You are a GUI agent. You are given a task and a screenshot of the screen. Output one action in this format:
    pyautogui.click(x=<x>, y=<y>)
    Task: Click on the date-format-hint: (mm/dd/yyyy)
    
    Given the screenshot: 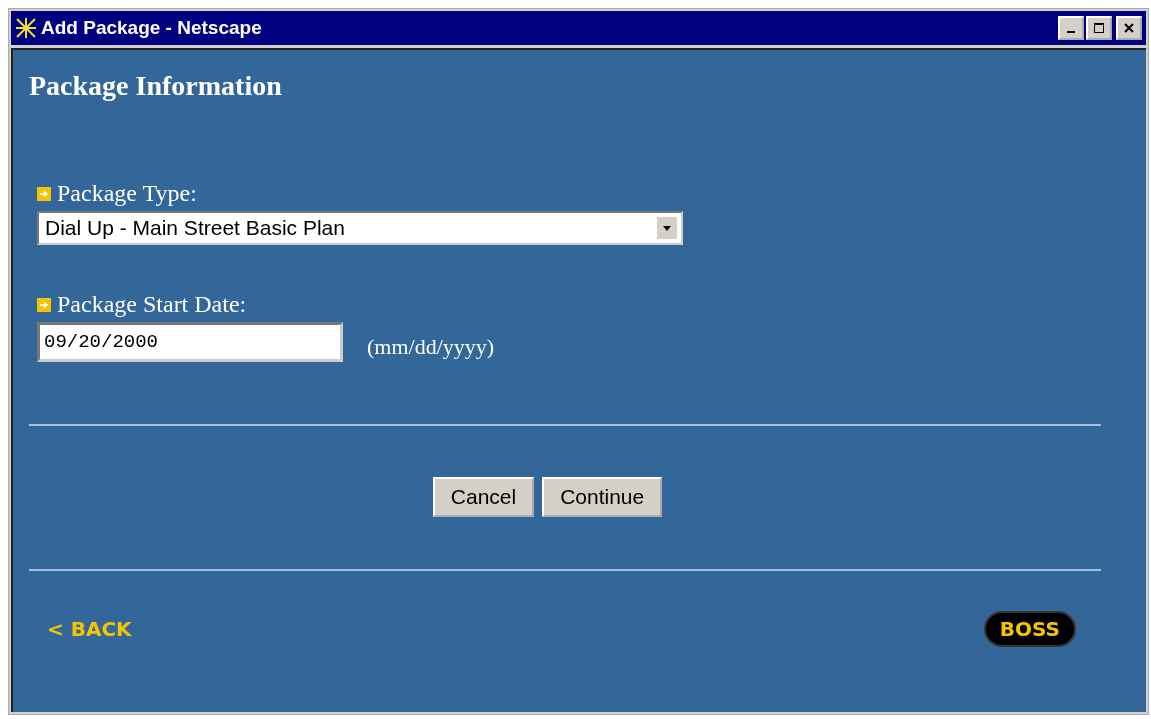 What is the action you would take?
    pyautogui.click(x=431, y=347)
    